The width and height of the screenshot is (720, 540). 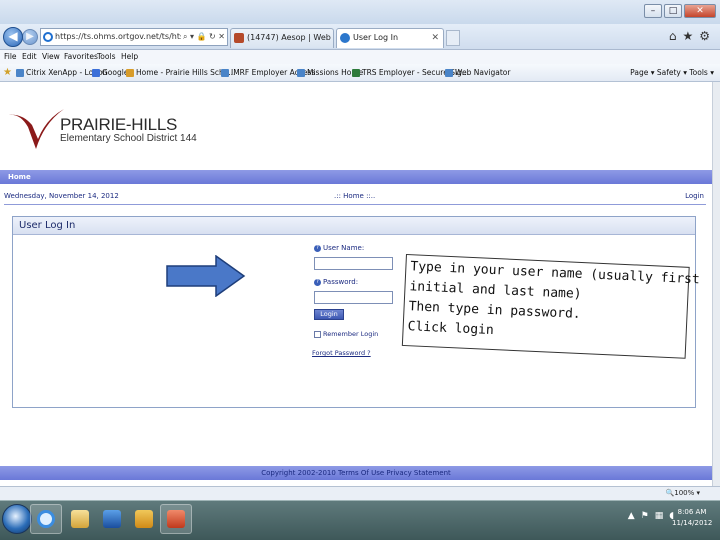 What do you see at coordinates (344, 248) in the screenshot?
I see `username-label-text: User Name:` at bounding box center [344, 248].